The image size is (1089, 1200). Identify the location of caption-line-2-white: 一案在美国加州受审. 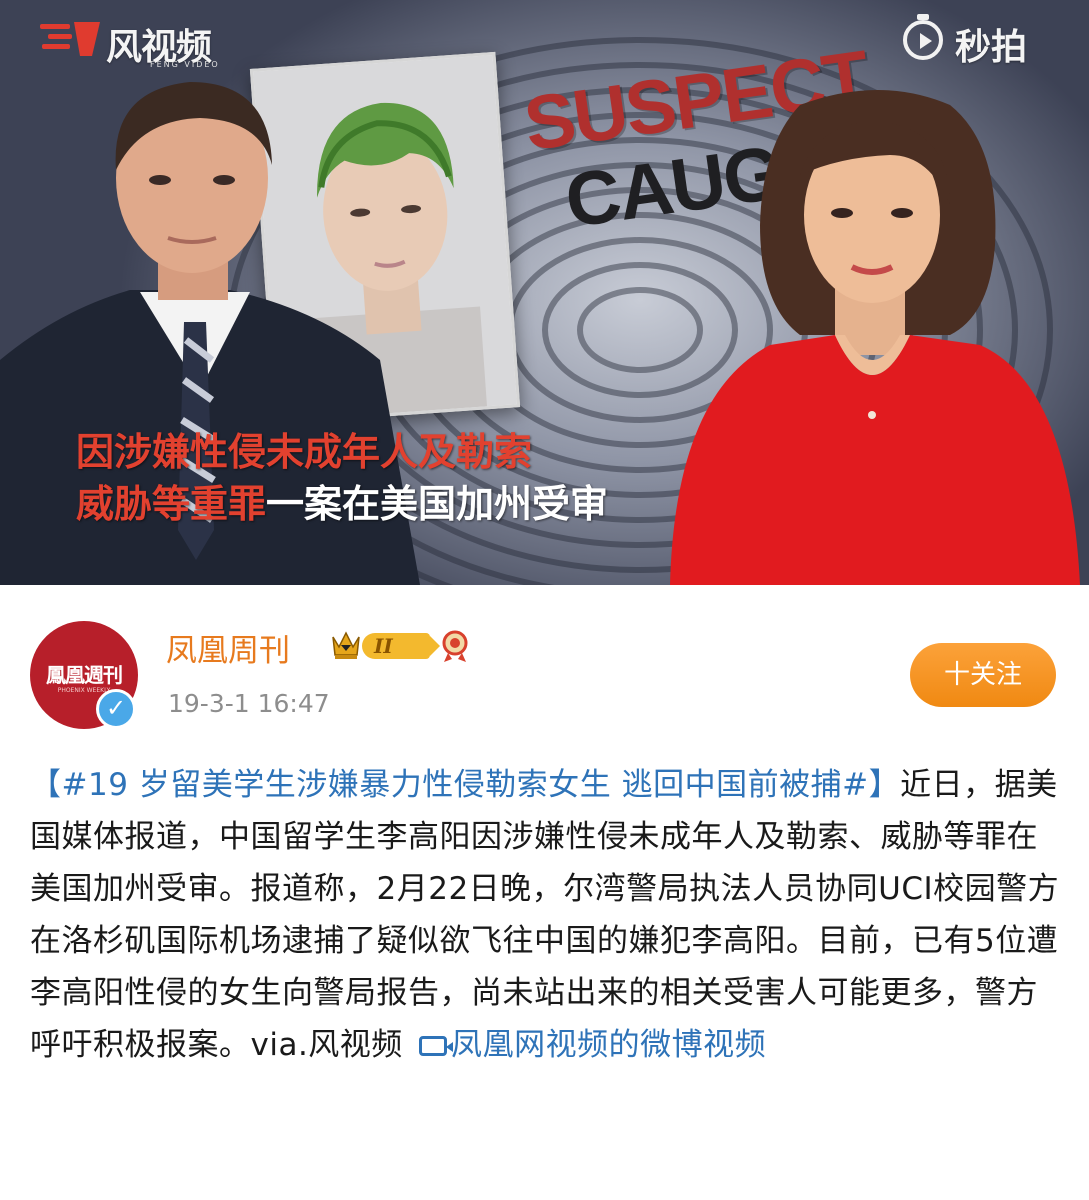
(437, 504).